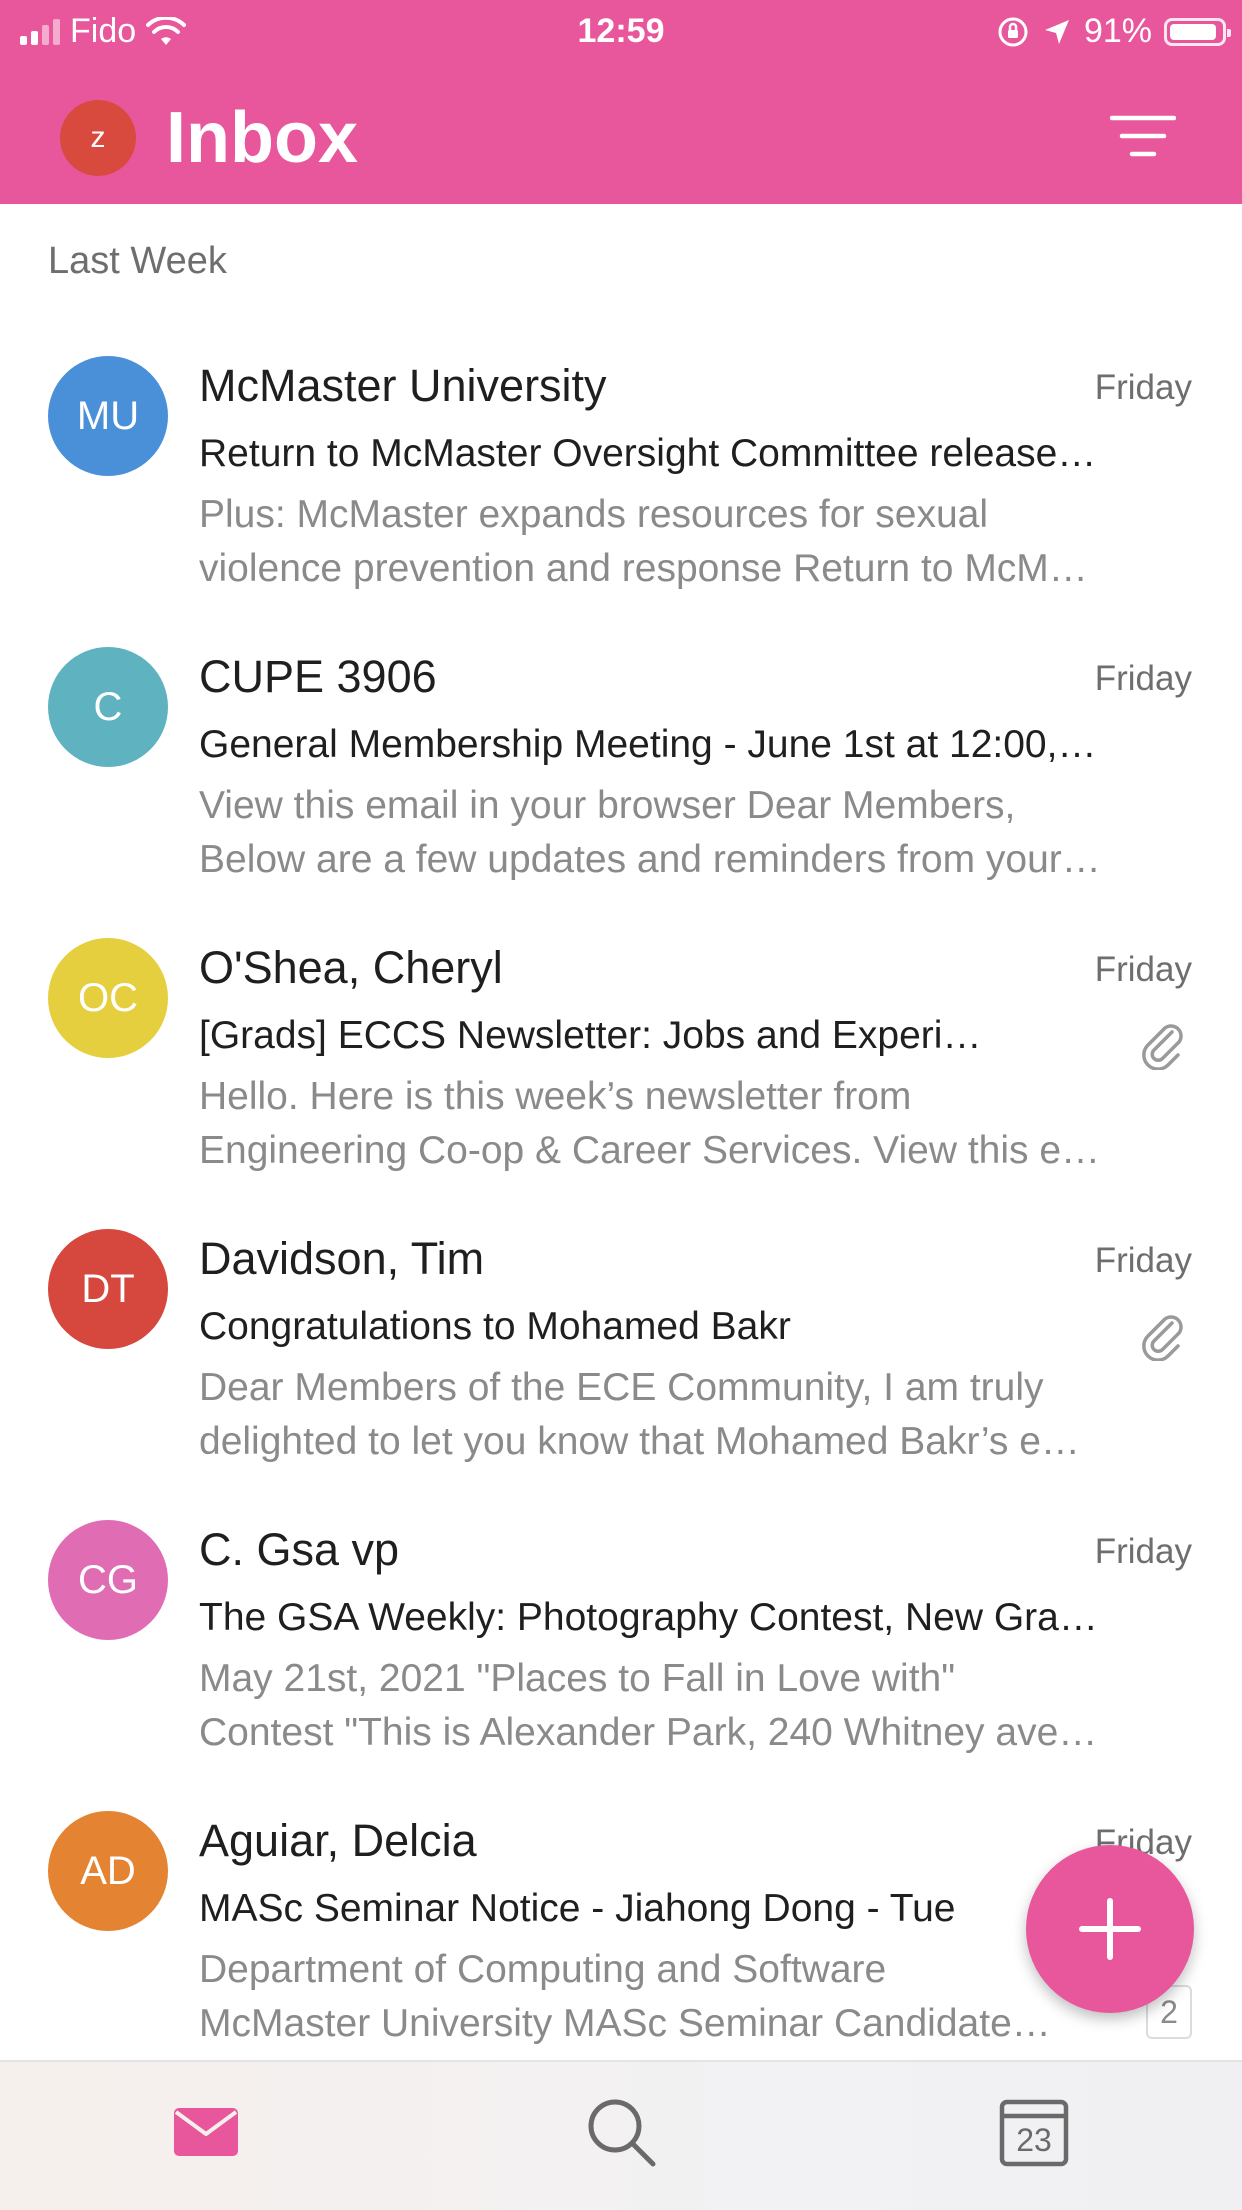 The image size is (1242, 2210). What do you see at coordinates (621, 102) in the screenshot?
I see `top-bar: Fido 12:59 91% z Inbox` at bounding box center [621, 102].